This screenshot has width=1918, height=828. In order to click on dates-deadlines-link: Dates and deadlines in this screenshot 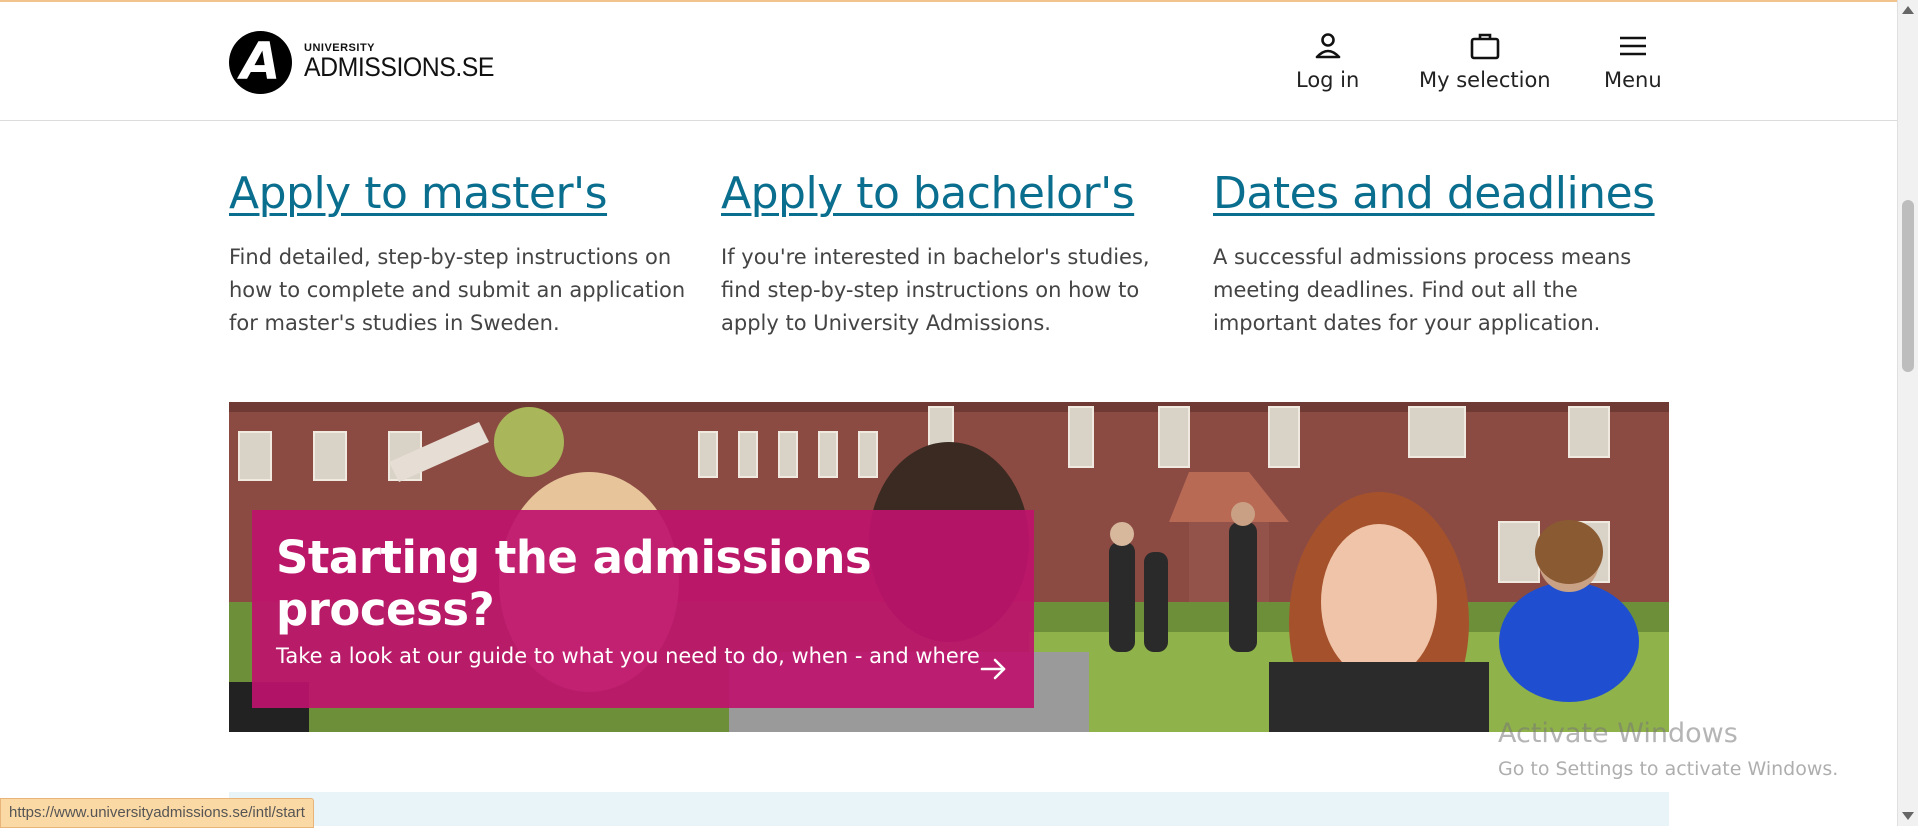, I will do `click(1443, 193)`.